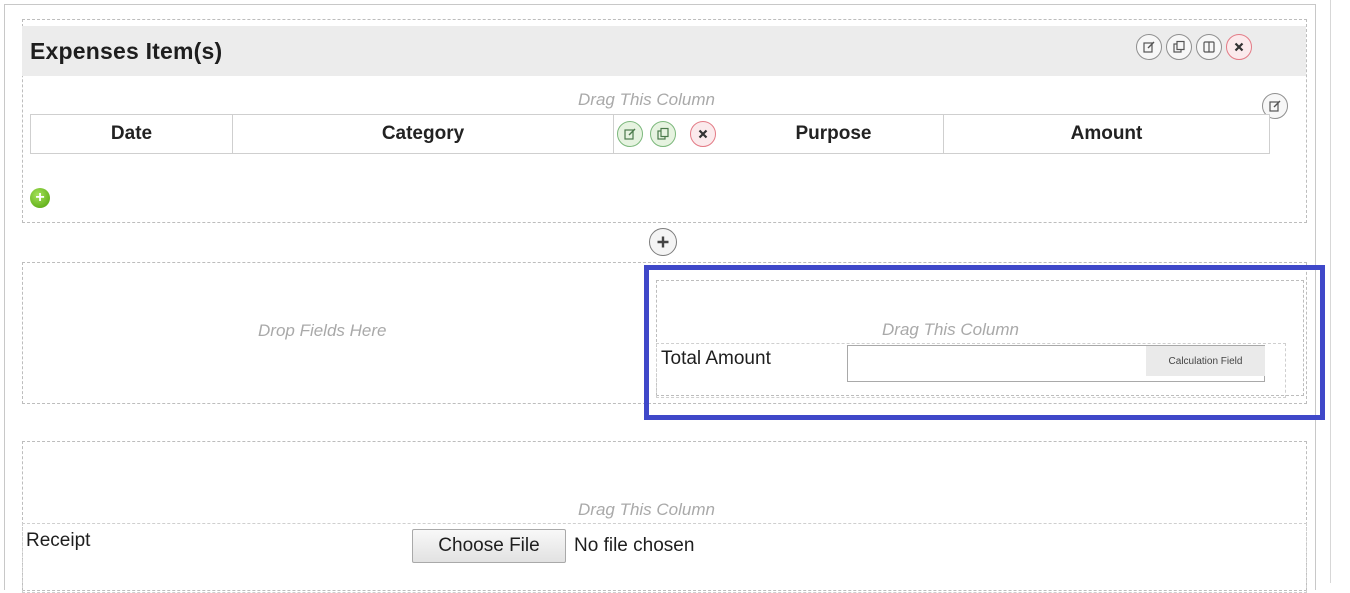 The image size is (1350, 593). Describe the element at coordinates (322, 330) in the screenshot. I see `drop-fields-placeholder: Drop Fields Here` at that location.